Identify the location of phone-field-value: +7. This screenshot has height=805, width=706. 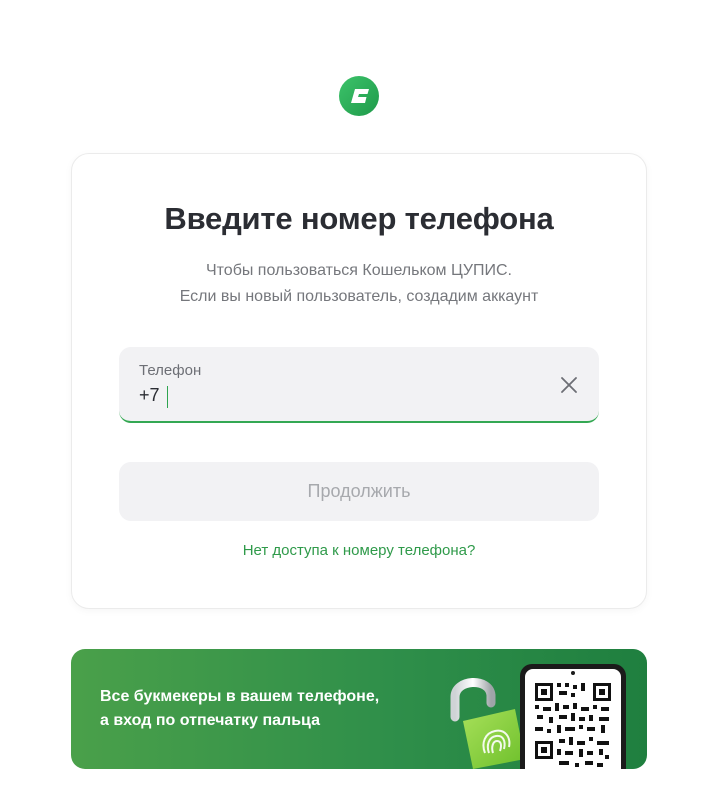
(149, 395).